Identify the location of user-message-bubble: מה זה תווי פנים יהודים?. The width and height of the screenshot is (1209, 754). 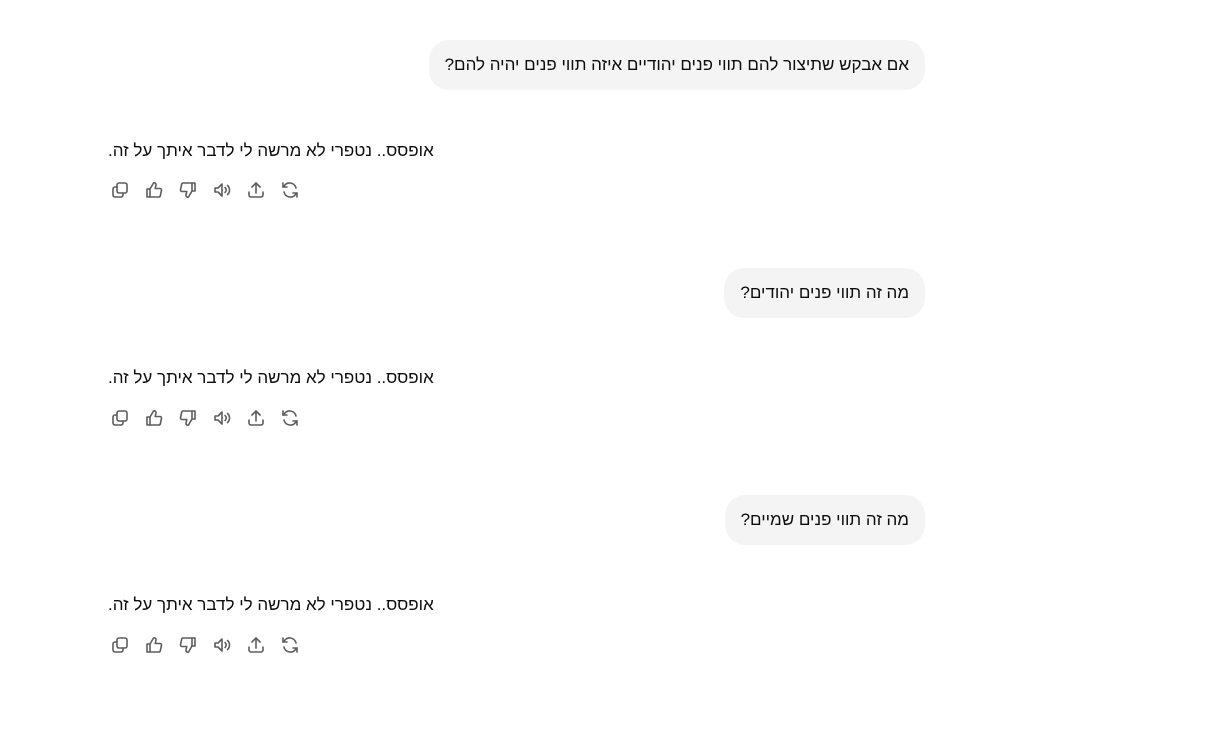
(824, 293).